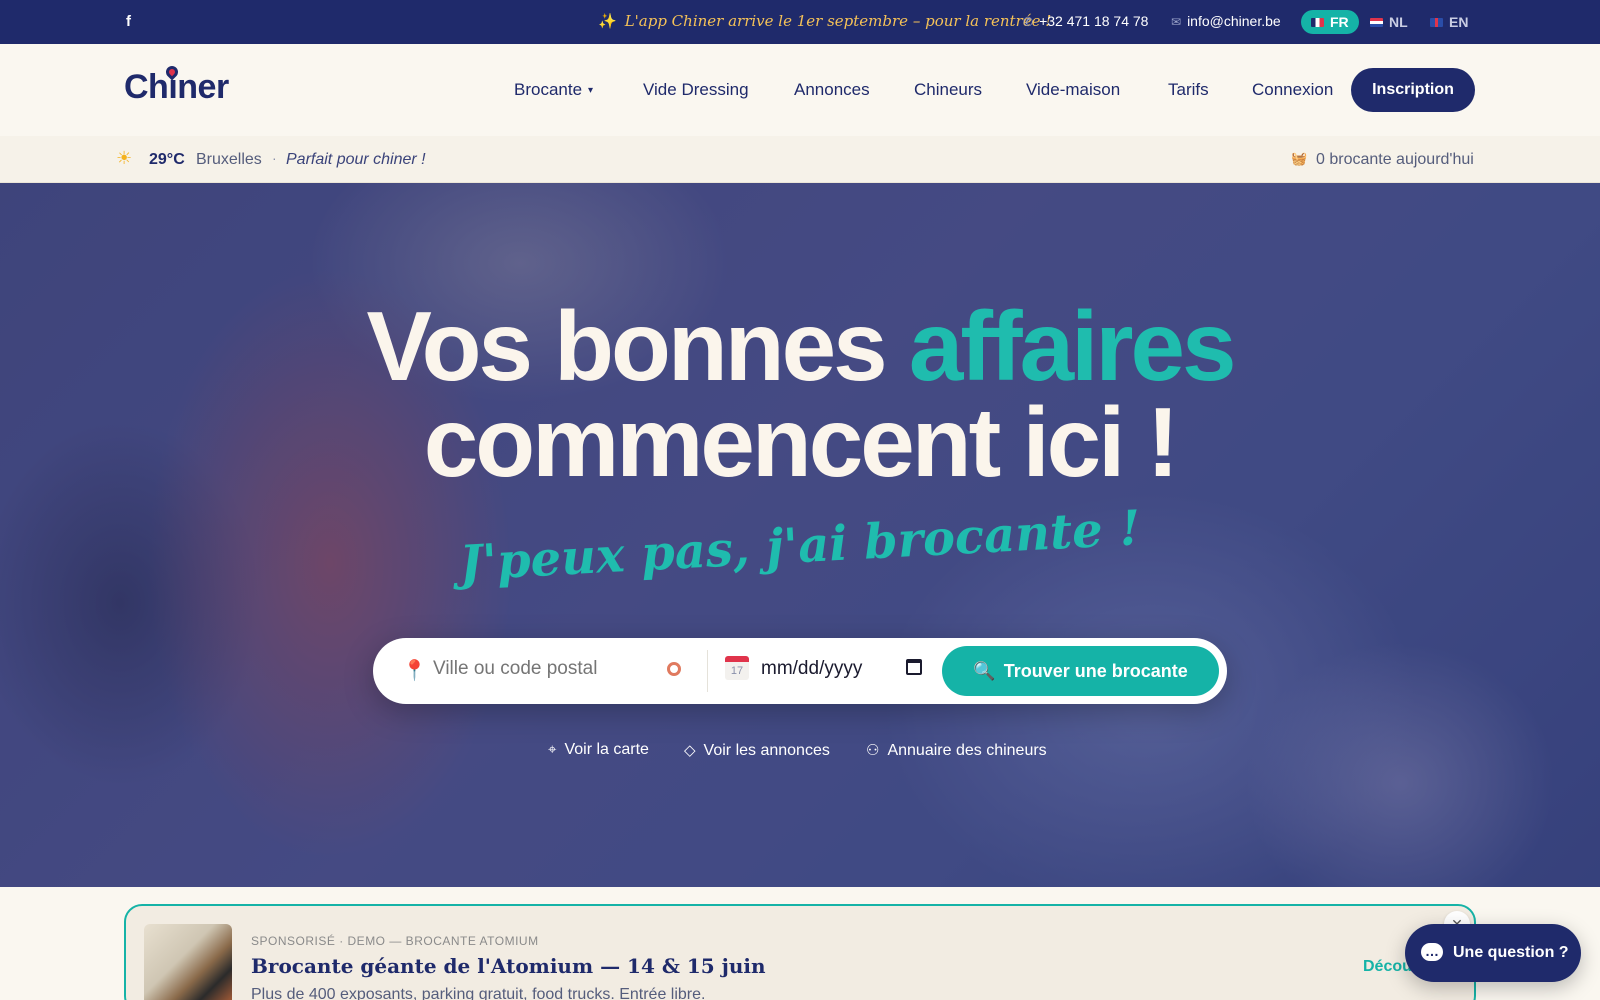 Image resolution: width=1600 pixels, height=1000 pixels. Describe the element at coordinates (1080, 671) in the screenshot. I see `find-brocante-button: 🔍 Trouver une brocante` at that location.